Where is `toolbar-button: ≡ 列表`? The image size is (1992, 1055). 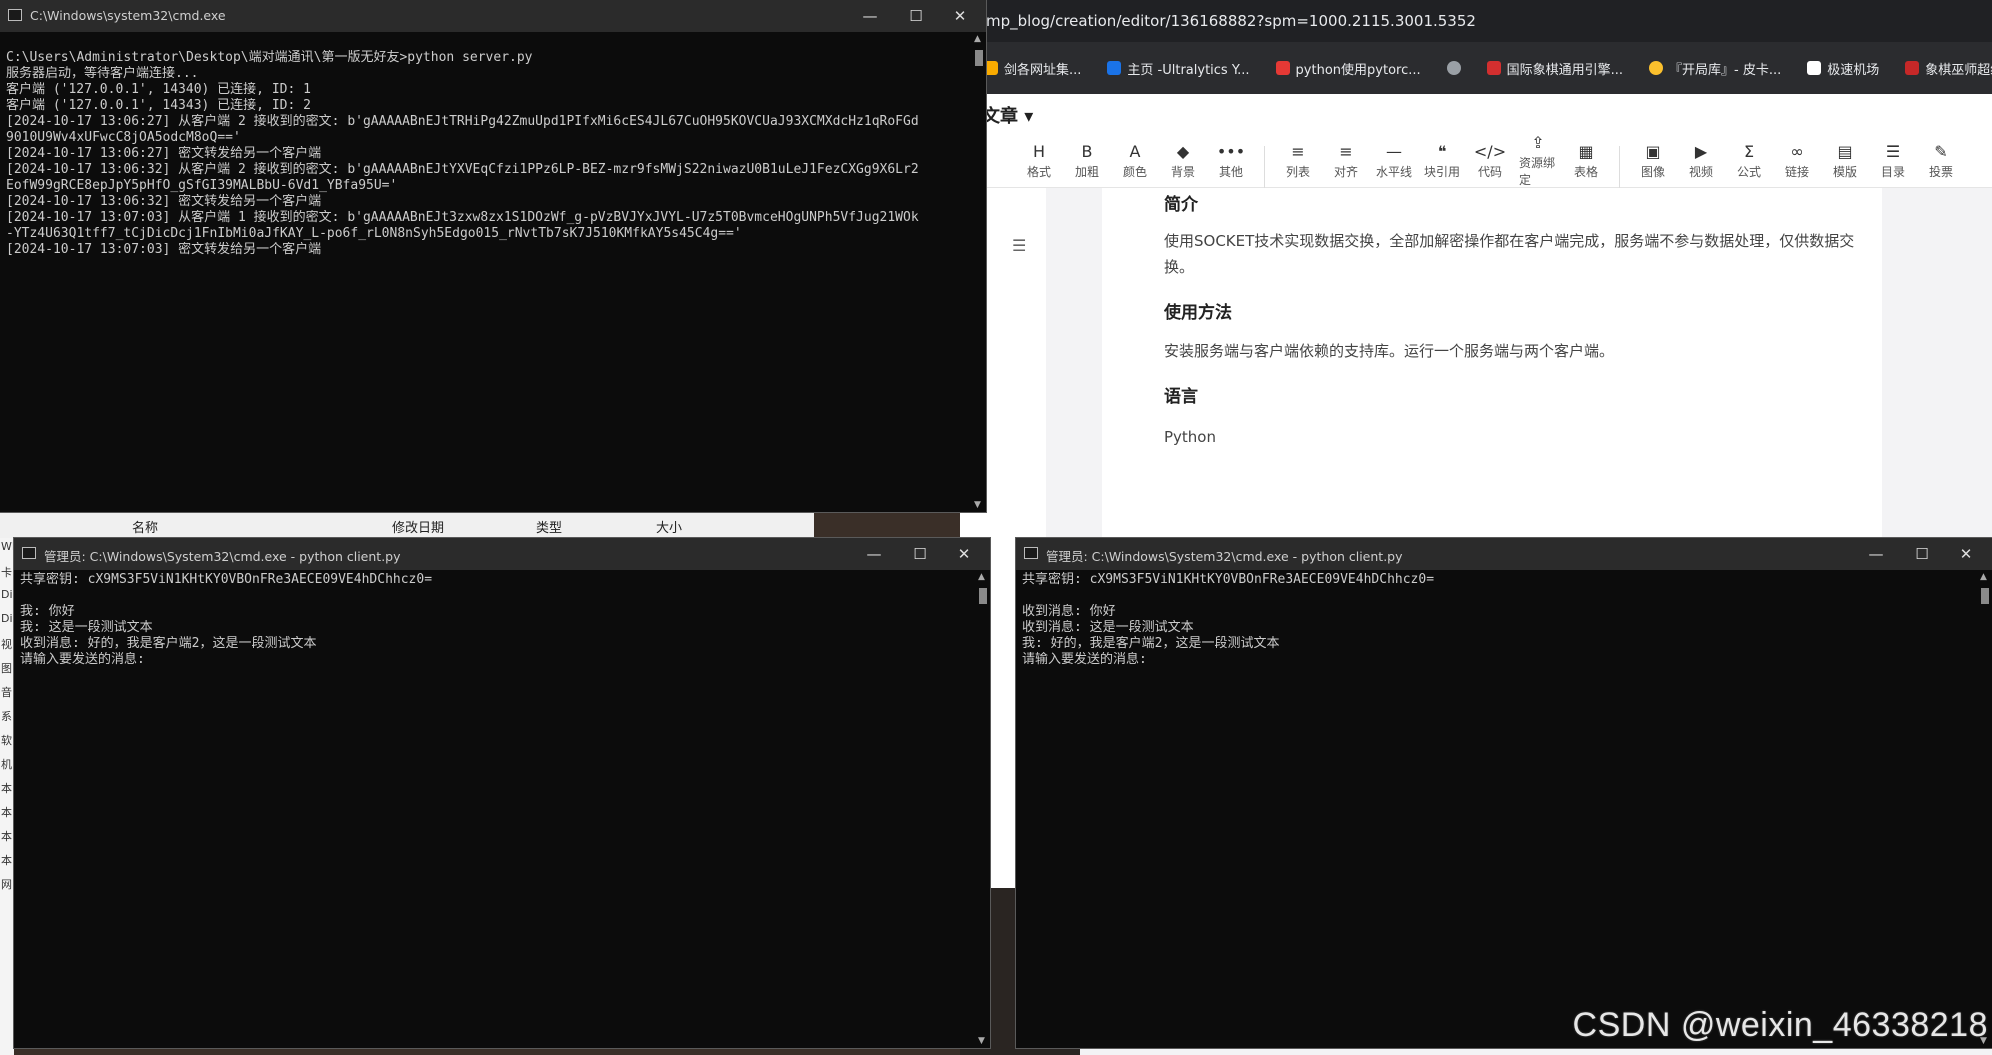
toolbar-button: ≡ 列表 is located at coordinates (1298, 160).